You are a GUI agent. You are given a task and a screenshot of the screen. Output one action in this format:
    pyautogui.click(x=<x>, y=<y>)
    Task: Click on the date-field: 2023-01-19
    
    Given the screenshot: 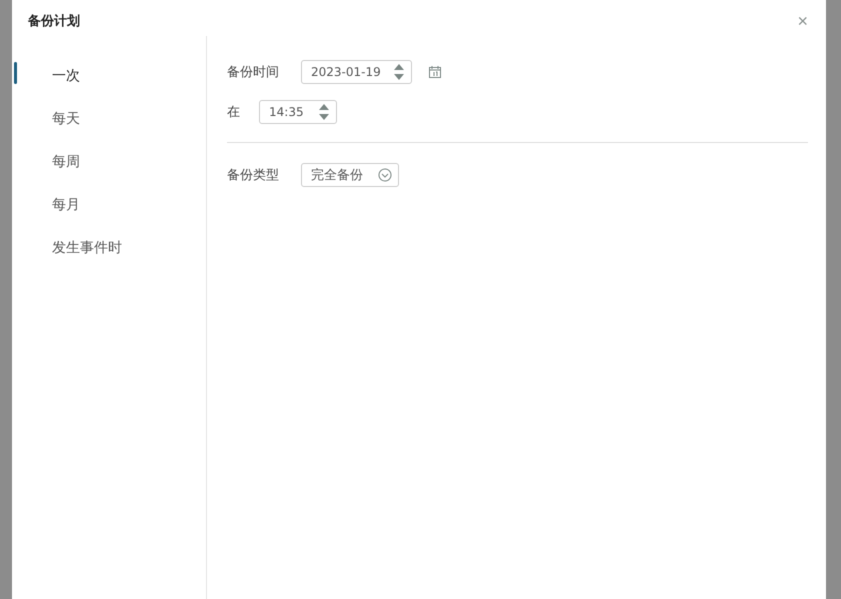 What is the action you would take?
    pyautogui.click(x=356, y=72)
    